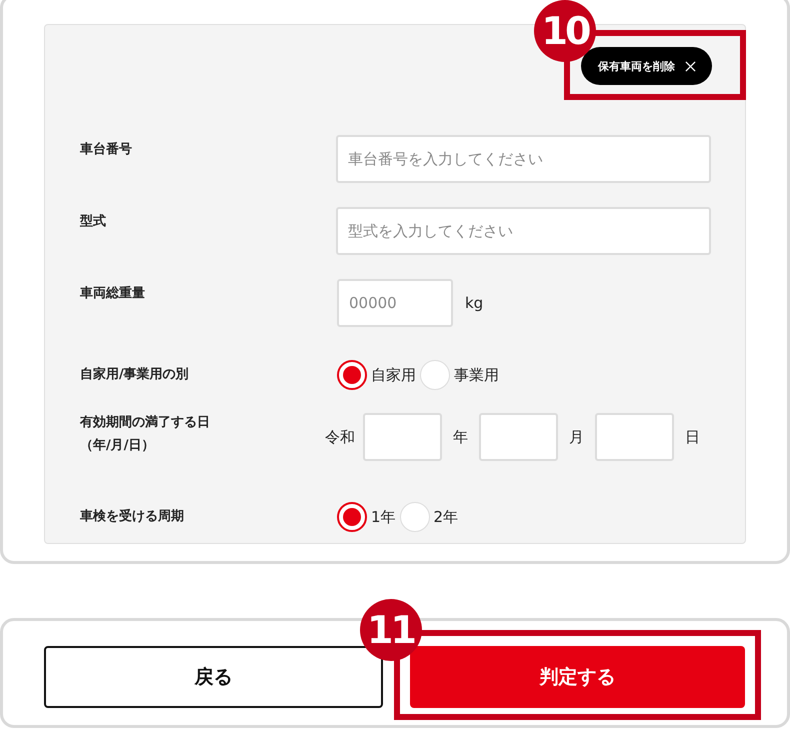 The height and width of the screenshot is (730, 790). Describe the element at coordinates (391, 630) in the screenshot. I see `callout-badge: 11` at that location.